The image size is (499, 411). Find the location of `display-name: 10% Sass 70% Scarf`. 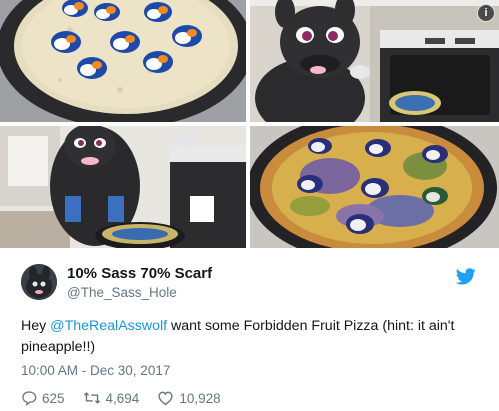

display-name: 10% Sass 70% Scarf is located at coordinates (139, 273).